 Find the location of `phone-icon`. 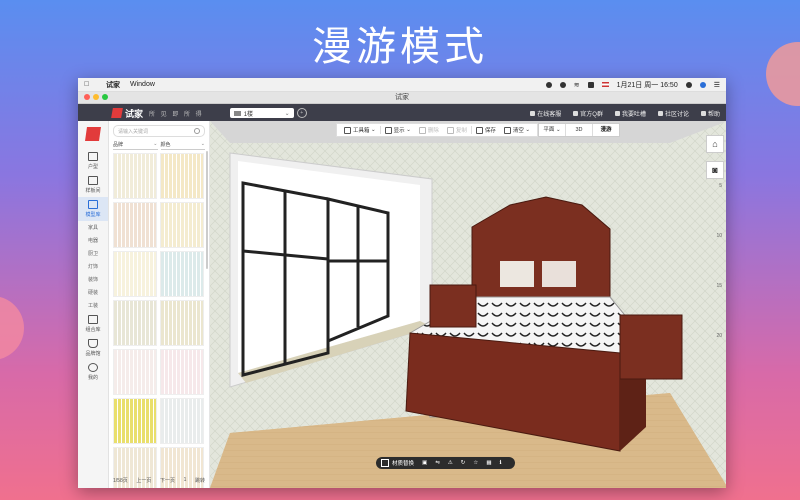

phone-icon is located at coordinates (533, 113).